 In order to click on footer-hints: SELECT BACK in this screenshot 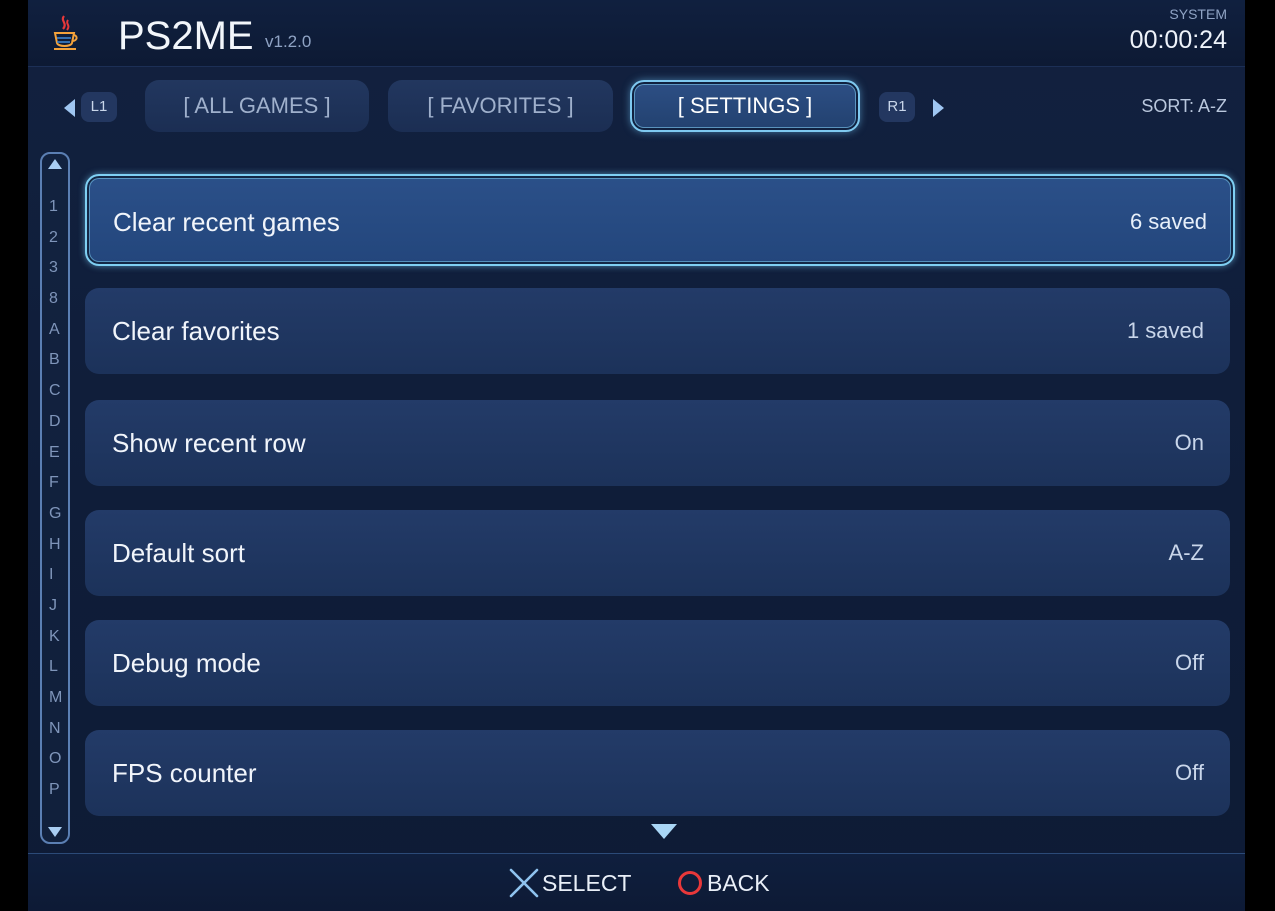, I will do `click(636, 882)`.